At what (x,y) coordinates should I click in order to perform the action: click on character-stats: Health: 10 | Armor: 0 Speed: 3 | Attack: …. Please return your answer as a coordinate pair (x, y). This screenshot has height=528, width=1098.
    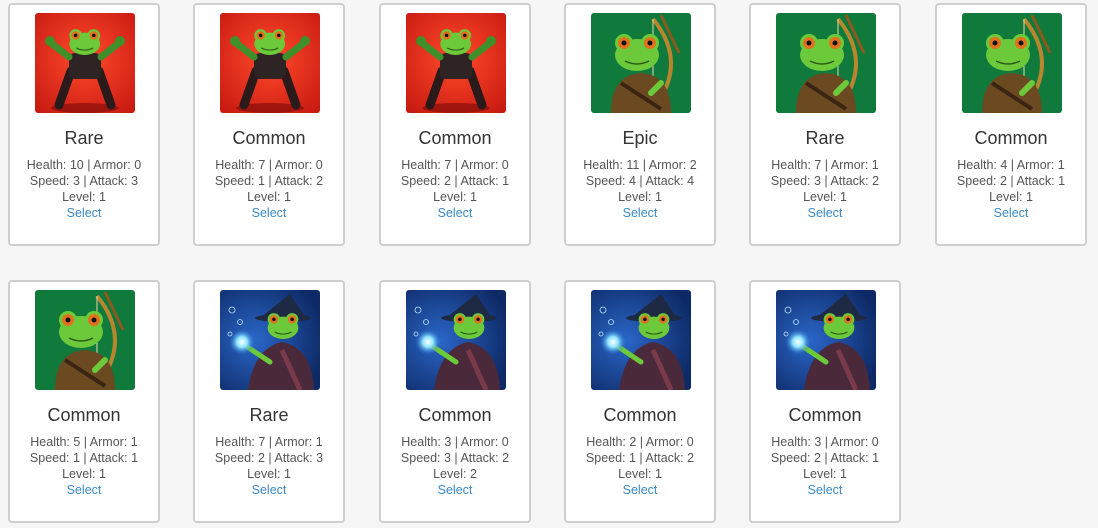
    Looking at the image, I should click on (84, 189).